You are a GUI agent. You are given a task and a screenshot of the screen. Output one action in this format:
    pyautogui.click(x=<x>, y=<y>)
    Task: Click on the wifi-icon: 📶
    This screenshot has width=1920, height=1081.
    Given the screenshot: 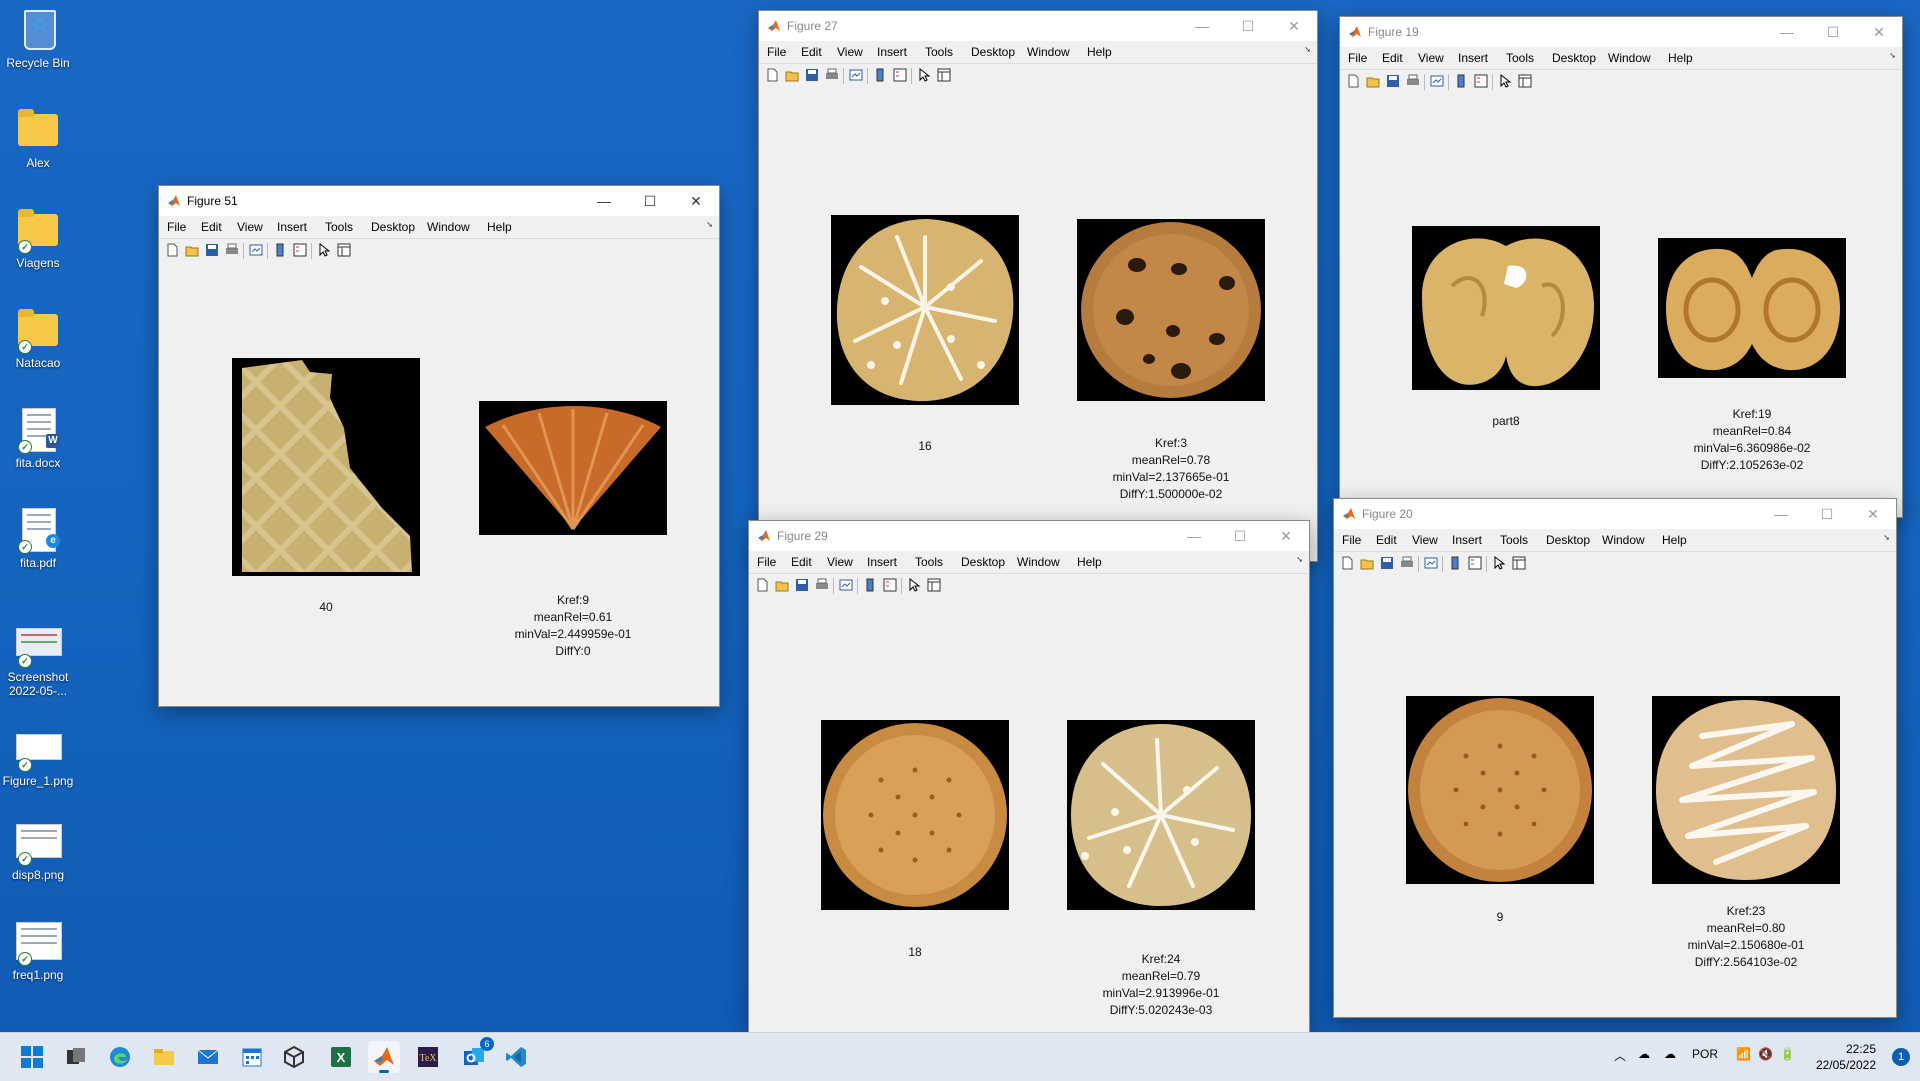 What is the action you would take?
    pyautogui.click(x=1743, y=1054)
    